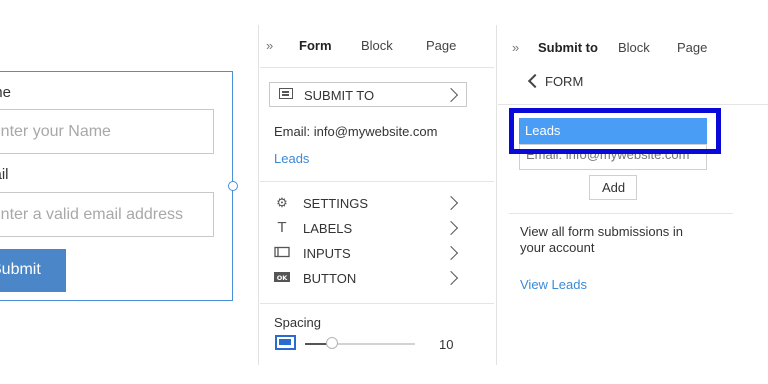 This screenshot has width=768, height=384. I want to click on name-input: Enter your Name, so click(107, 131).